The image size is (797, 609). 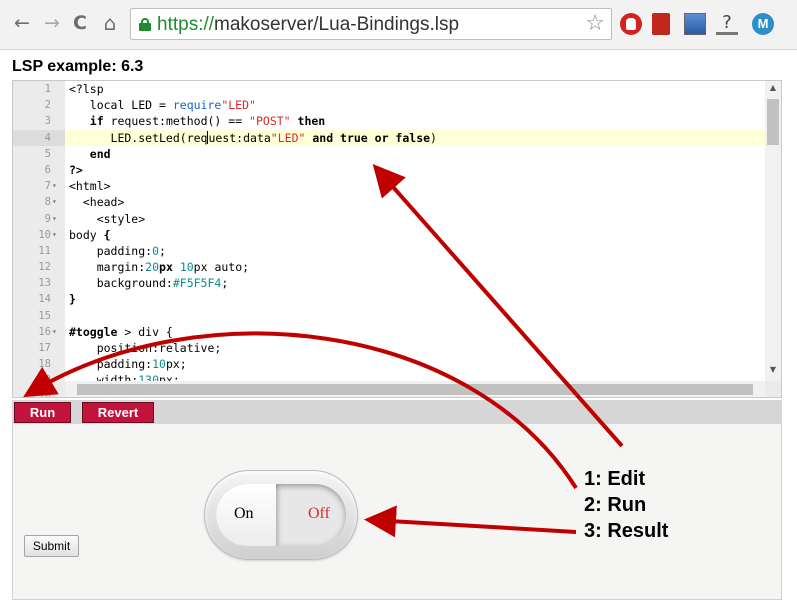 I want to click on book-extension-icon, so click(x=661, y=24).